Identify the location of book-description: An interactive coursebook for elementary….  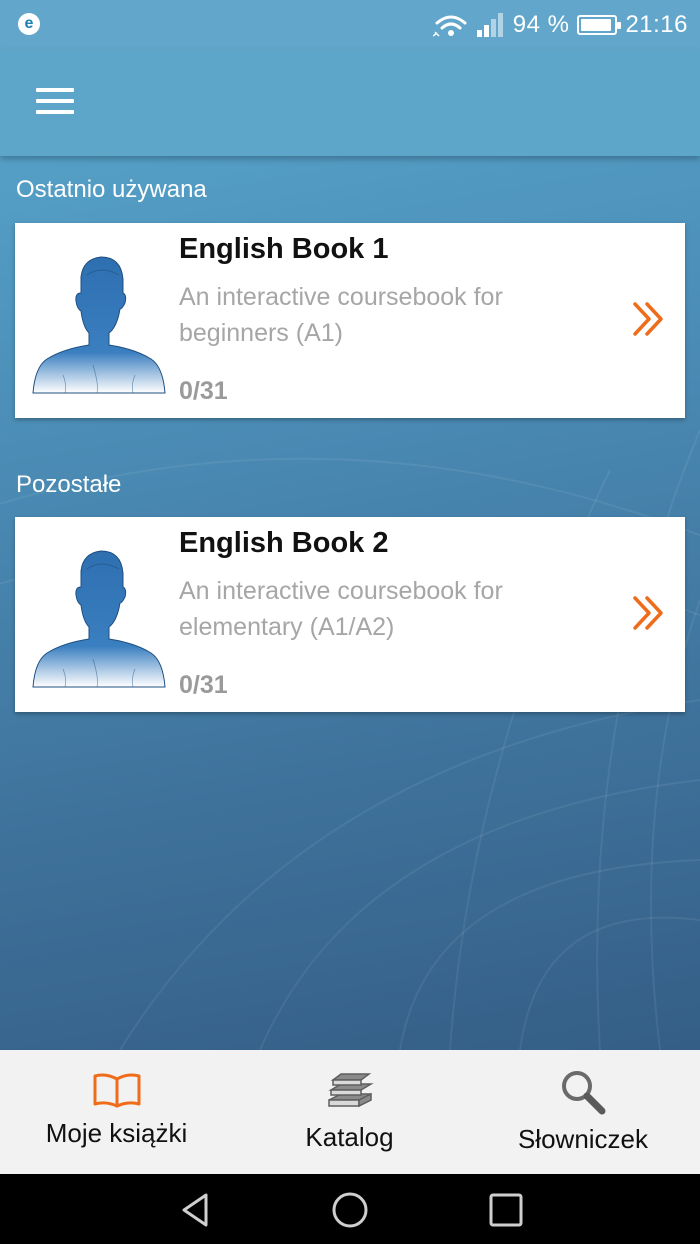
(341, 609).